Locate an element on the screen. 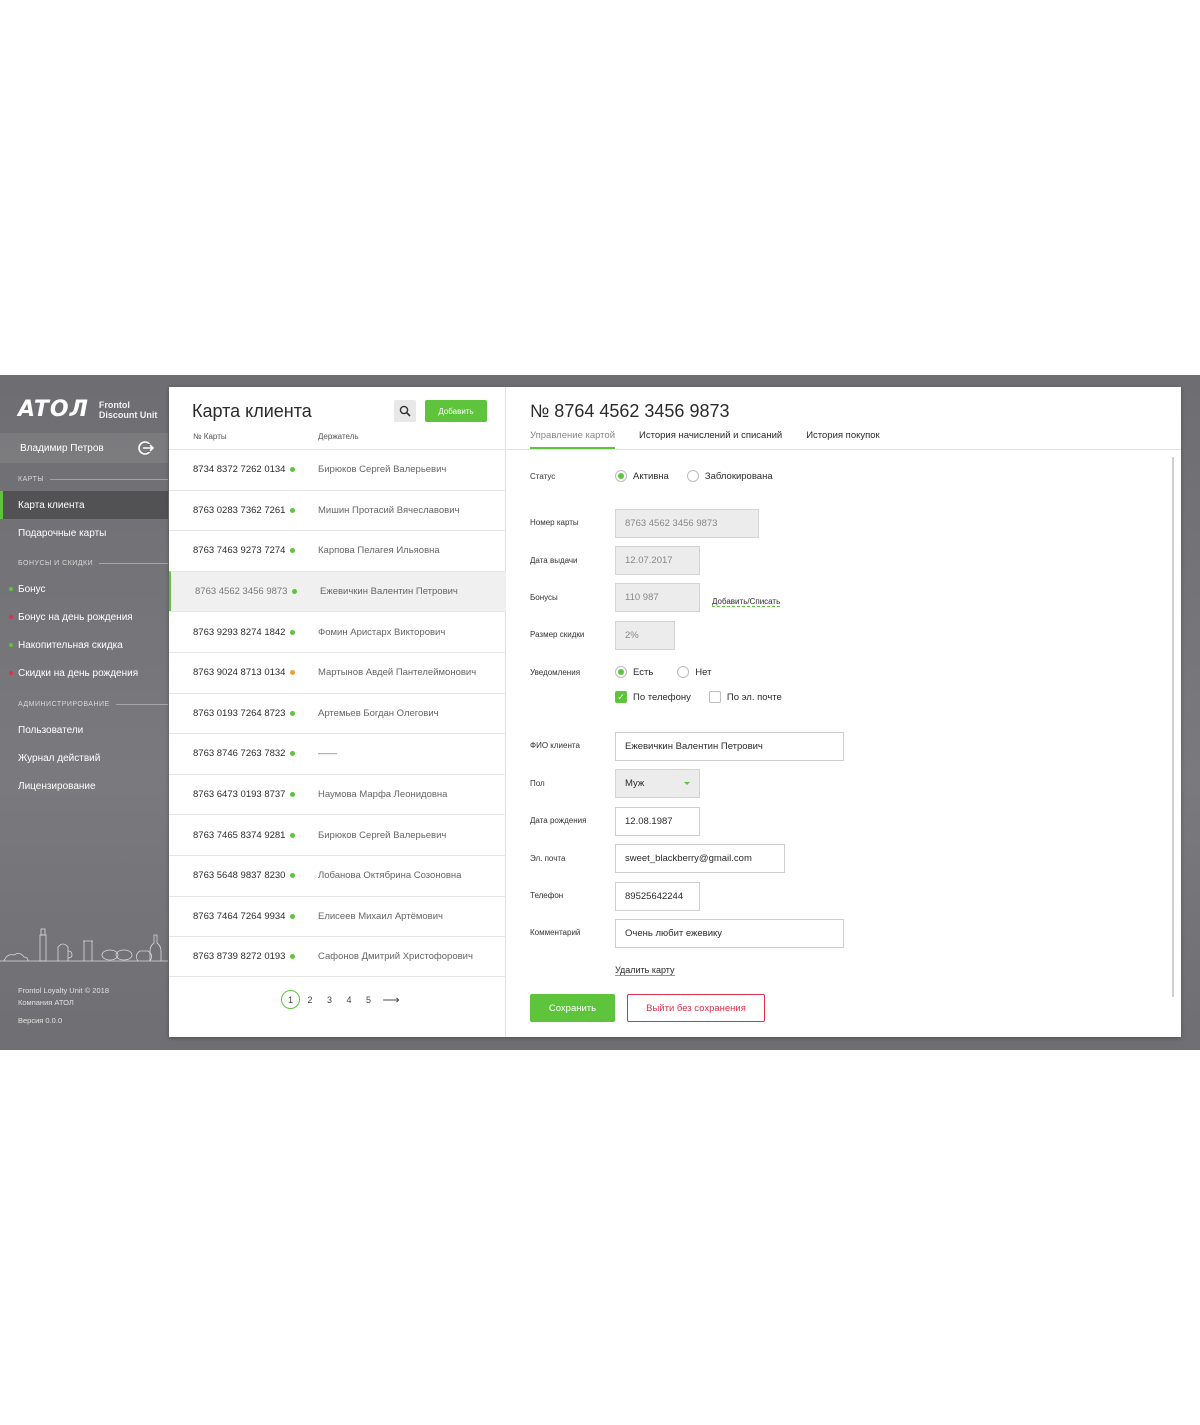 Image resolution: width=1200 pixels, height=1425 pixels. sidebar-item-birthday-discount: Скидки на день рождения is located at coordinates (84, 673).